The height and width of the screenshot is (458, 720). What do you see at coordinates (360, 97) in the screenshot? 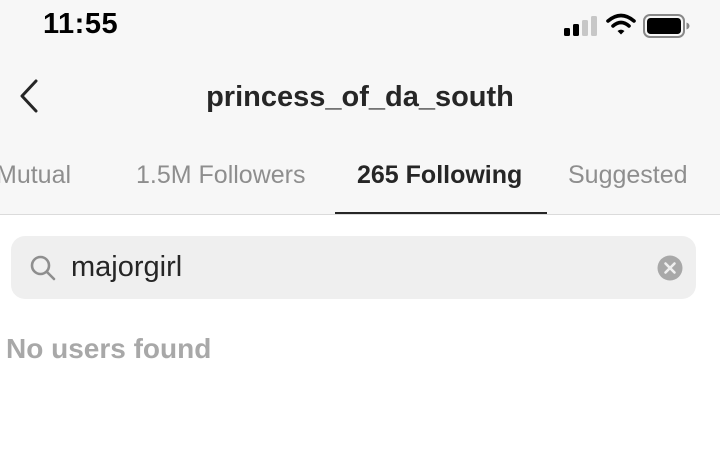
I see `page-title: princess_of_da_south` at bounding box center [360, 97].